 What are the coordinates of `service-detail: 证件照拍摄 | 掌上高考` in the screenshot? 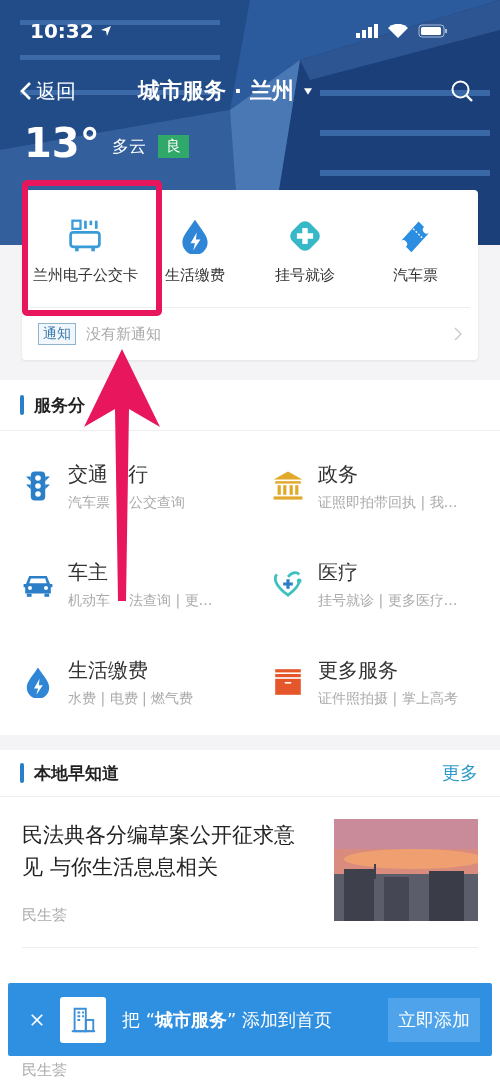 It's located at (388, 698).